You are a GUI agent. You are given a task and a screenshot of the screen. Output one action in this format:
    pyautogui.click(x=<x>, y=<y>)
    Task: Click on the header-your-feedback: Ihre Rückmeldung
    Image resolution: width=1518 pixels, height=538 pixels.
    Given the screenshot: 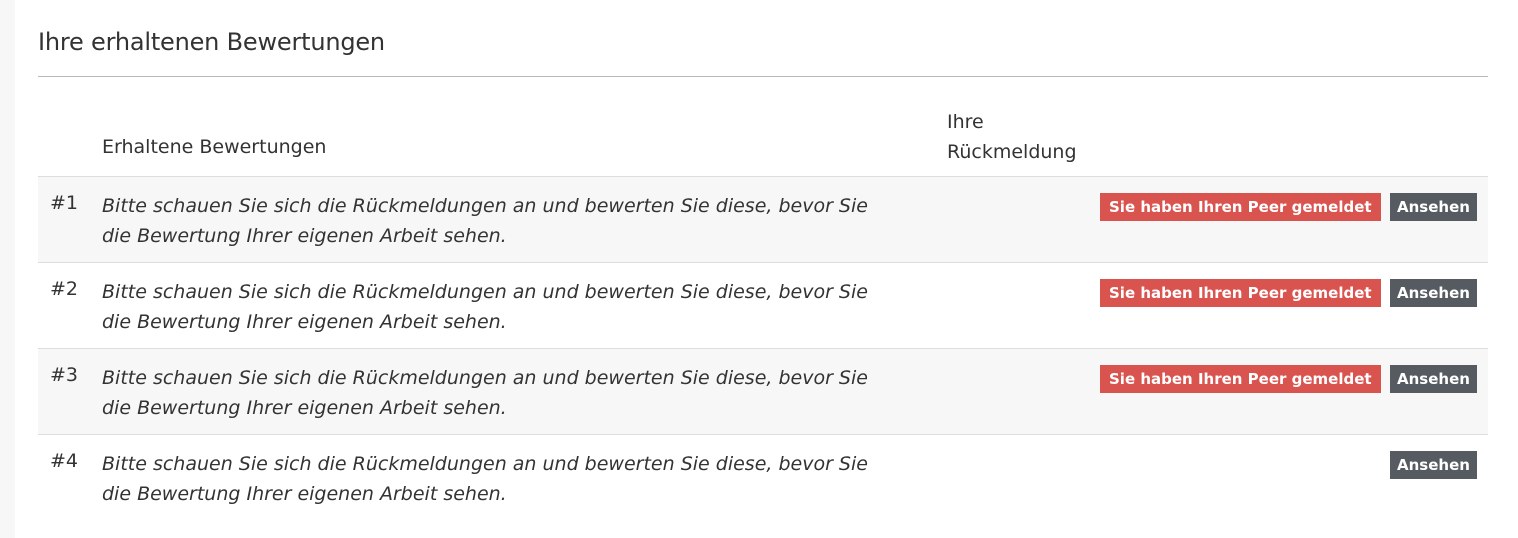 What is the action you would take?
    pyautogui.click(x=1012, y=137)
    